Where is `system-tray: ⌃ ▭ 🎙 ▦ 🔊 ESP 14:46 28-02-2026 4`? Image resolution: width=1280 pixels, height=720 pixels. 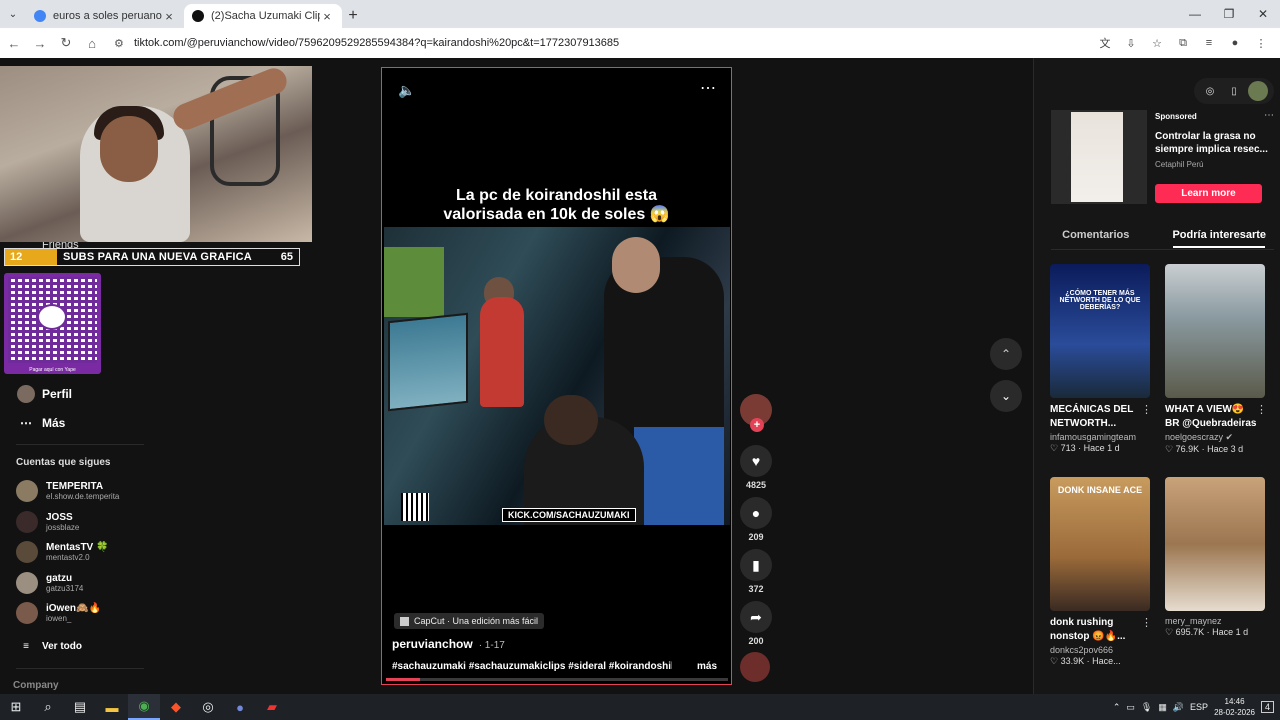
system-tray: ⌃ ▭ 🎙 ▦ 🔊 ESP 14:46 28-02-2026 4 is located at coordinates (1196, 707).